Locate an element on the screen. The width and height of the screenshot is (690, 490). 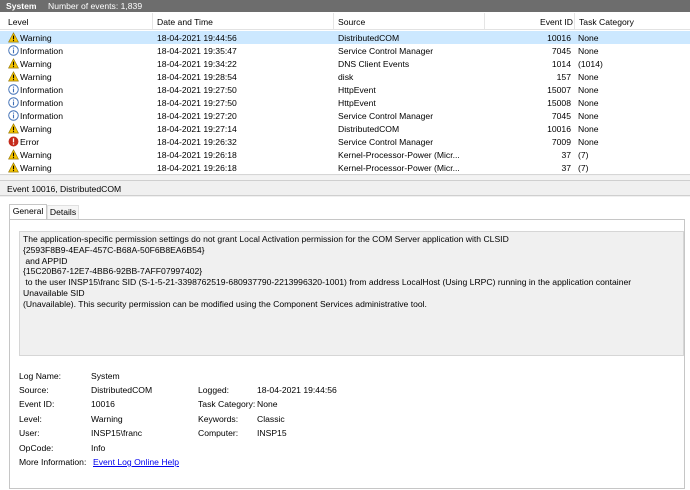
label-more-information: More Information: is located at coordinates (53, 462).